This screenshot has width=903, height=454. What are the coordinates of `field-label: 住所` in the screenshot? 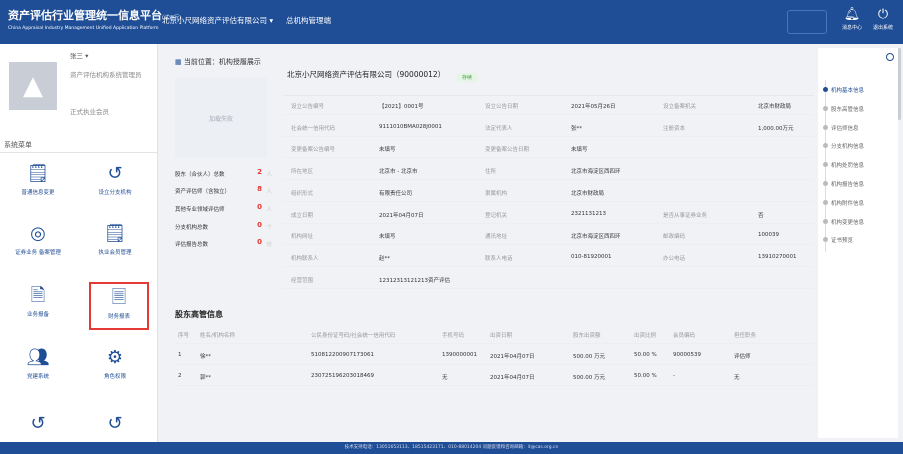 It's located at (491, 172).